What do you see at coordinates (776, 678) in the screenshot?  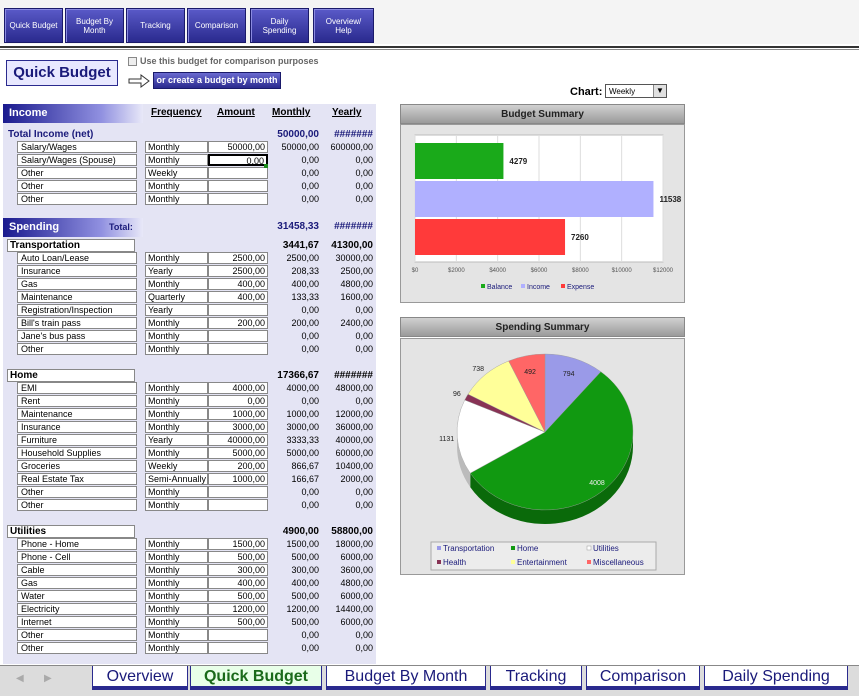 I see `tab-daily-spending: Daily Spending` at bounding box center [776, 678].